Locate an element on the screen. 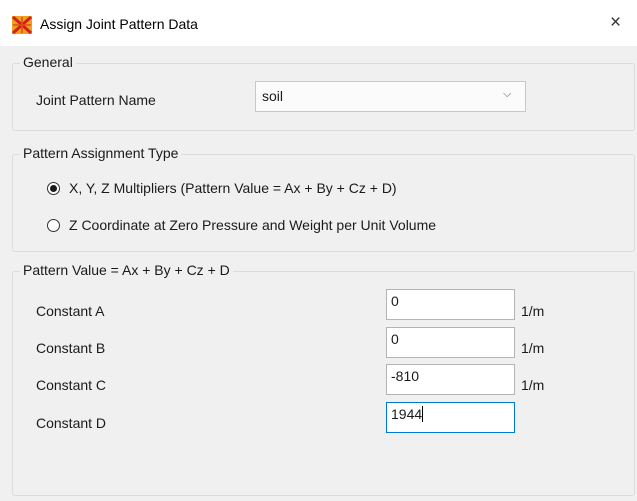 This screenshot has height=501, width=637. window-title: Assign Joint Pattern Data is located at coordinates (119, 24).